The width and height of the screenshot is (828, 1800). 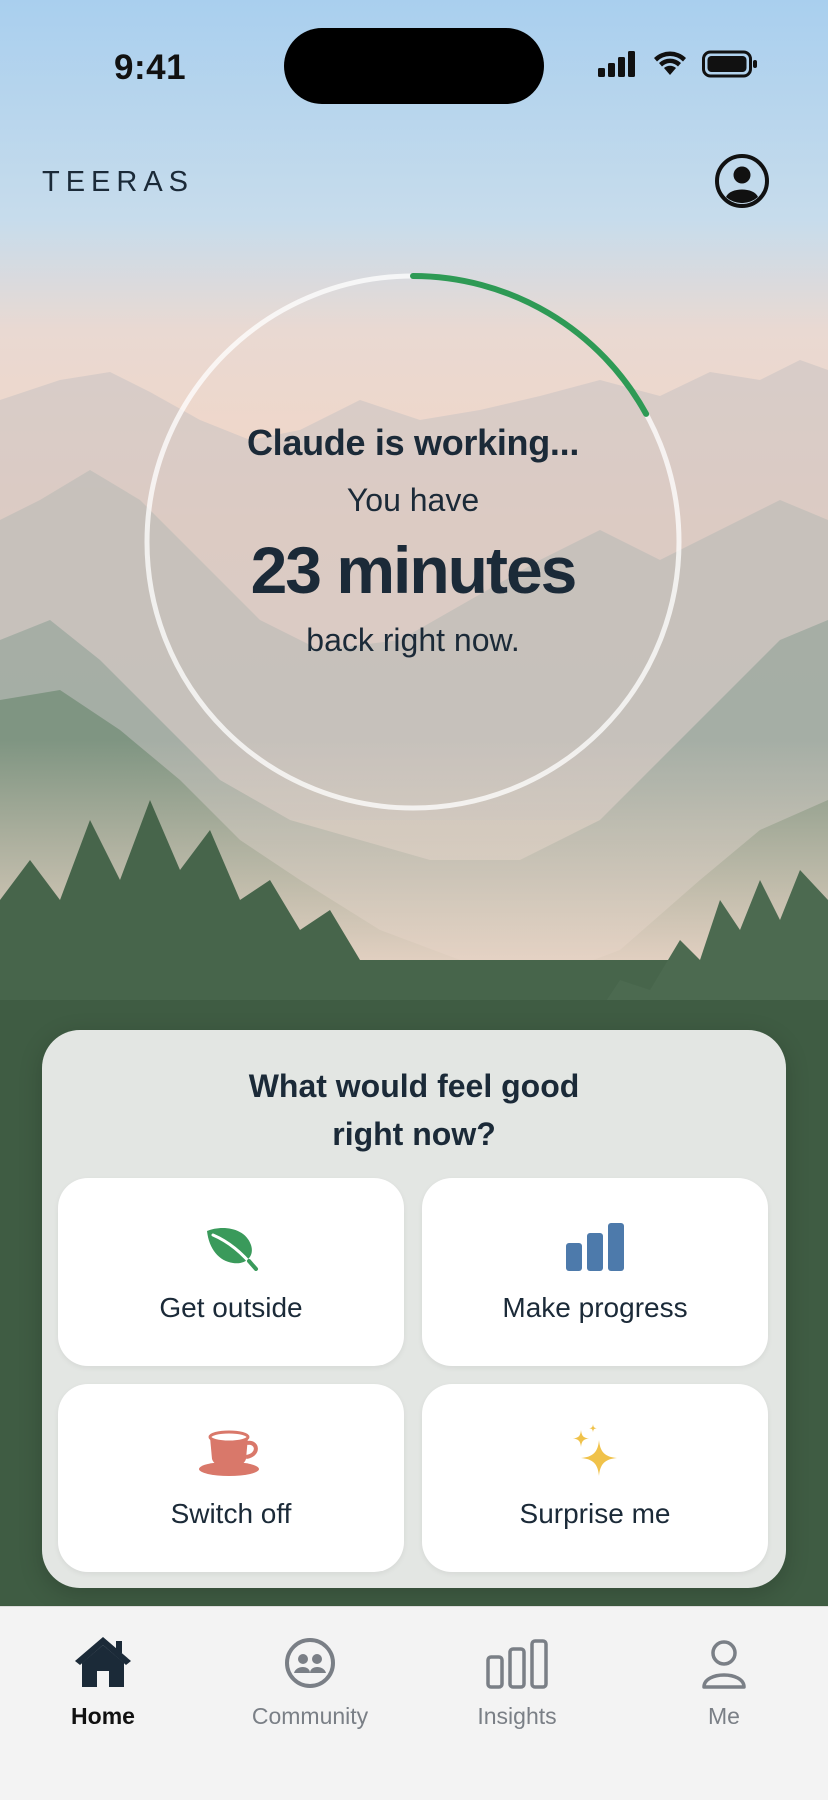 I want to click on bottom-tab-bar: Home Community Insights Me, so click(x=414, y=1703).